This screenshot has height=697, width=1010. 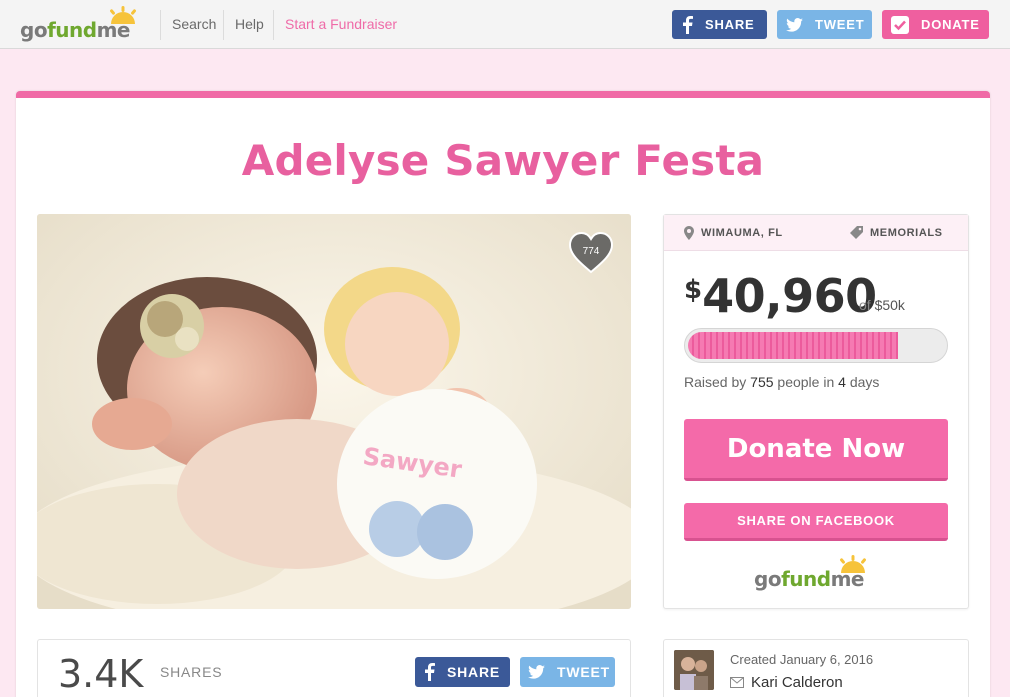 What do you see at coordinates (591, 251) in the screenshot?
I see `heart-count: 774` at bounding box center [591, 251].